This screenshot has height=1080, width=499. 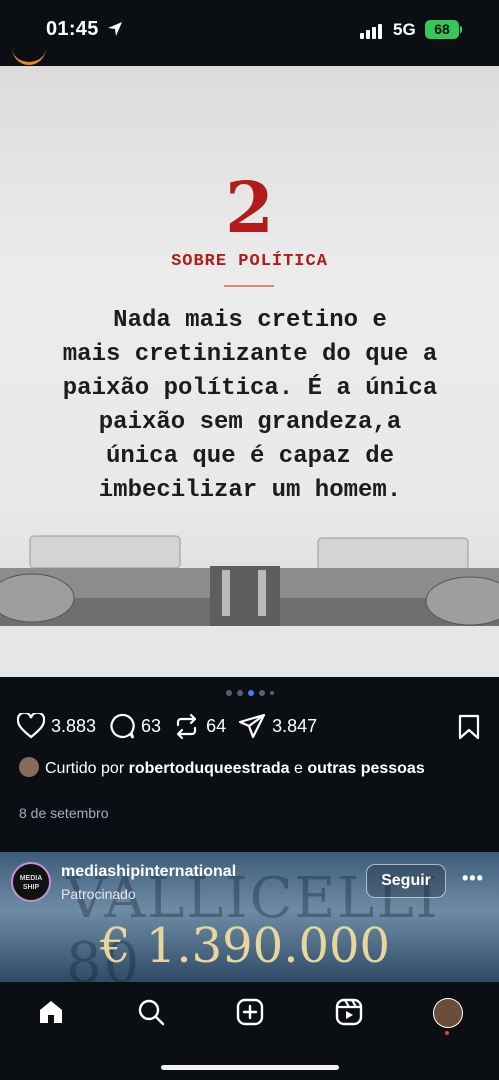 What do you see at coordinates (447, 1033) in the screenshot?
I see `notification-dot` at bounding box center [447, 1033].